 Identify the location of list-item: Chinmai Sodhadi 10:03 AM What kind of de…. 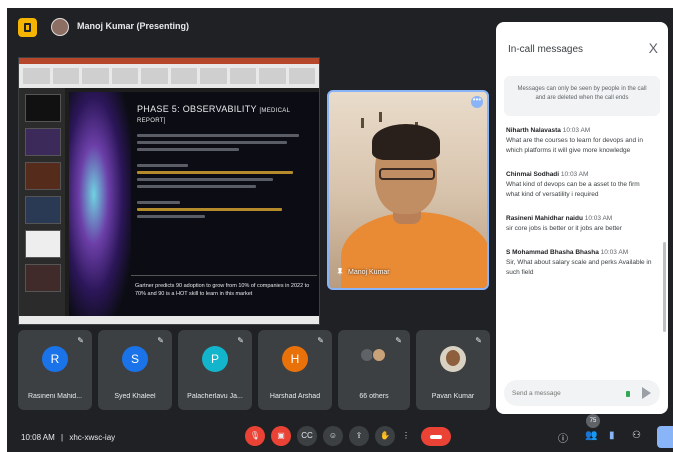
(580, 185).